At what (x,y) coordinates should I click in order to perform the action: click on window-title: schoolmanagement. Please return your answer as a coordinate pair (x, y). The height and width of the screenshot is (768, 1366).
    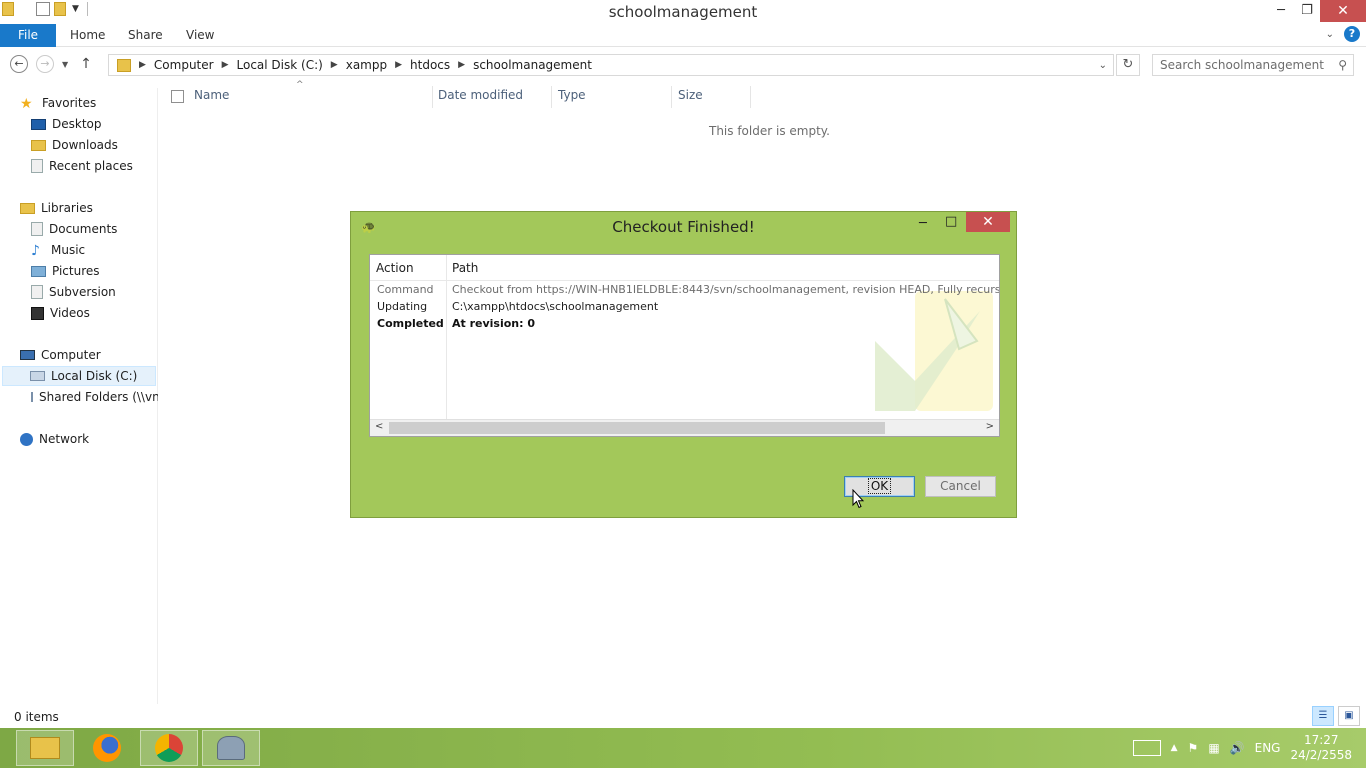
    Looking at the image, I should click on (683, 12).